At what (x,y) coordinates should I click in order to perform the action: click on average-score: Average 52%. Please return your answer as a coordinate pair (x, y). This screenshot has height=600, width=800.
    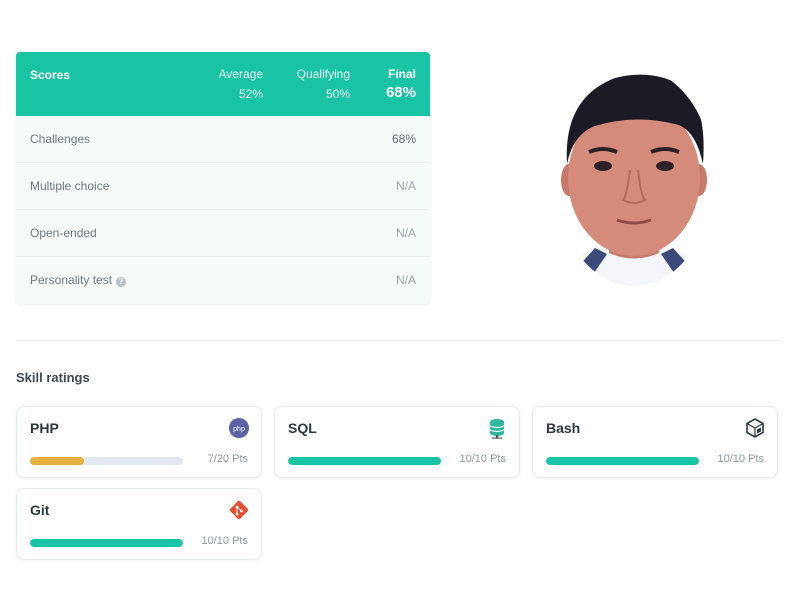
    Looking at the image, I should click on (241, 84).